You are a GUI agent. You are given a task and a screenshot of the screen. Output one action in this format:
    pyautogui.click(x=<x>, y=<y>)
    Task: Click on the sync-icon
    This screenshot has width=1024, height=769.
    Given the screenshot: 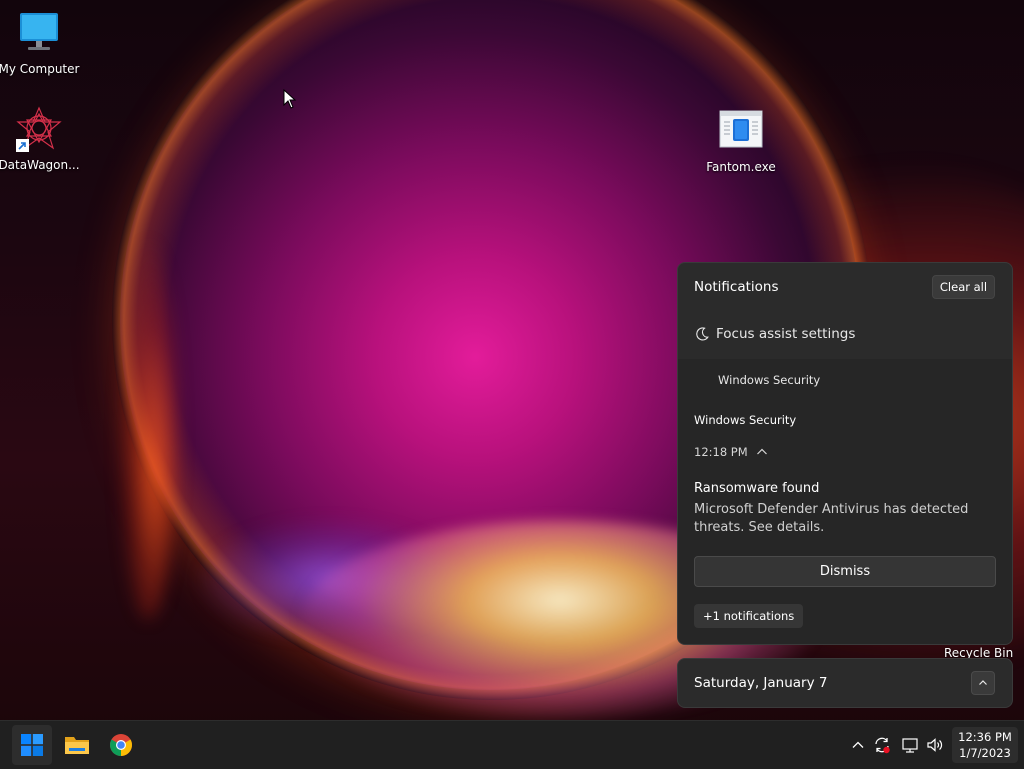 What is the action you would take?
    pyautogui.click(x=882, y=745)
    